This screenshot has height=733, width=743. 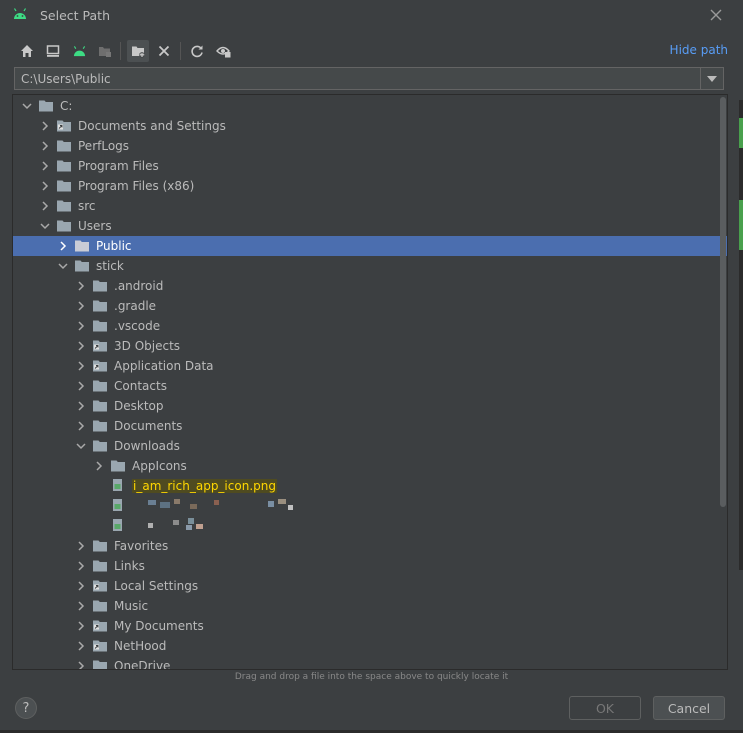 I want to click on home-button, so click(x=27, y=51).